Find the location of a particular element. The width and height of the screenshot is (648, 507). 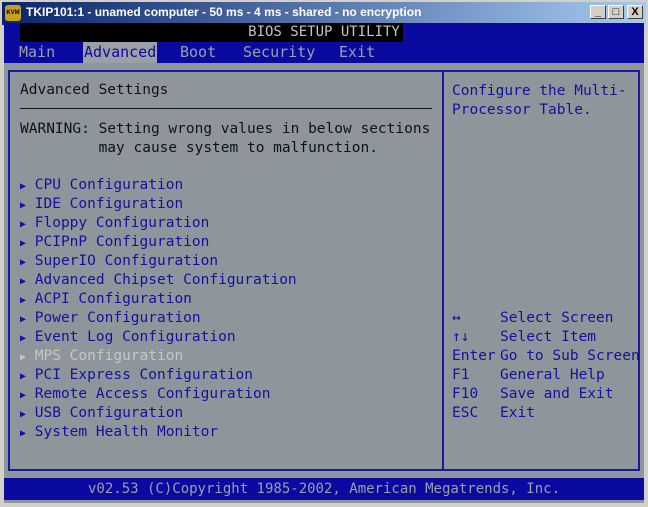

menu-item-label: Power Configuration is located at coordinates (117, 318).